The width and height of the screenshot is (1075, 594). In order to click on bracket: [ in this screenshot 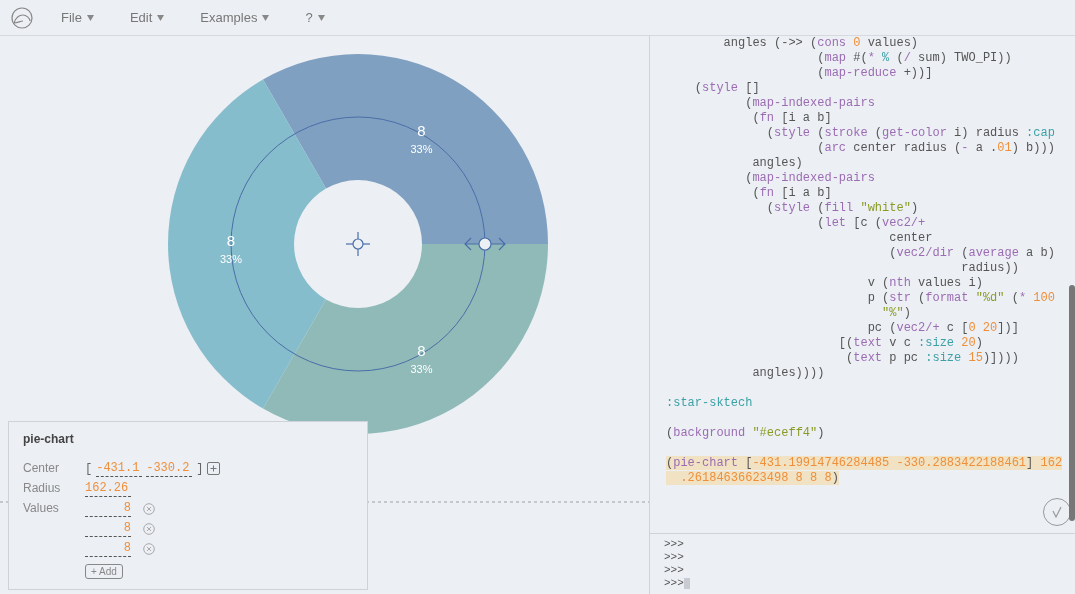, I will do `click(89, 468)`.